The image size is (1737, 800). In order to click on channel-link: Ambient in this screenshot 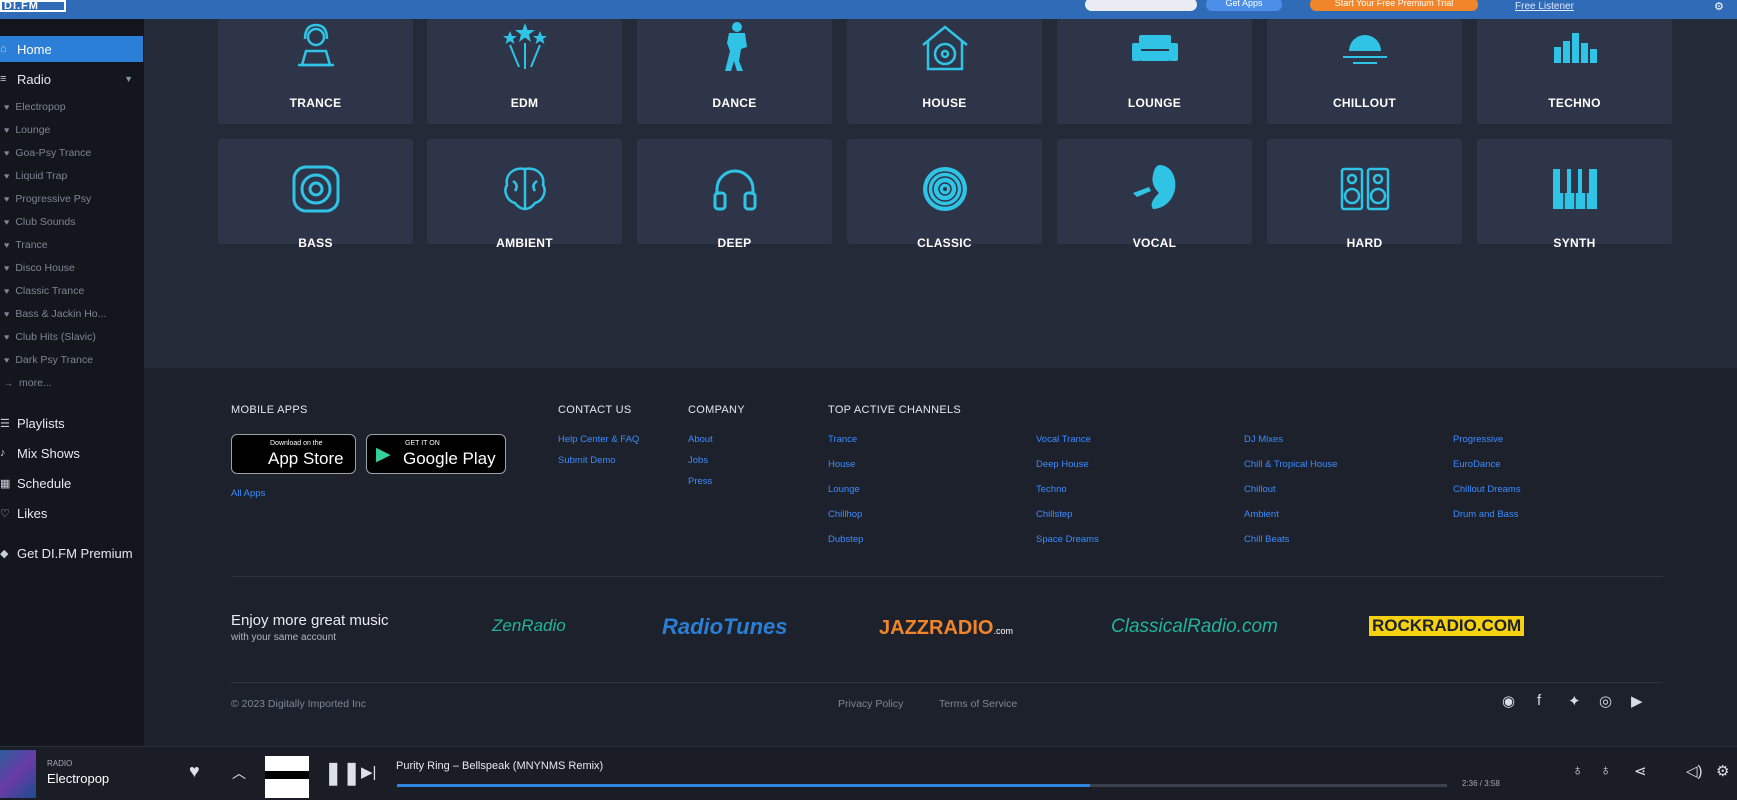, I will do `click(1261, 514)`.